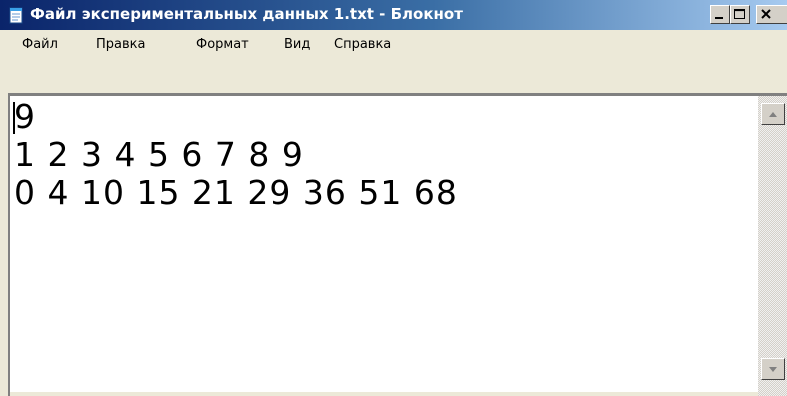 The height and width of the screenshot is (396, 787). I want to click on text-caret, so click(14, 118).